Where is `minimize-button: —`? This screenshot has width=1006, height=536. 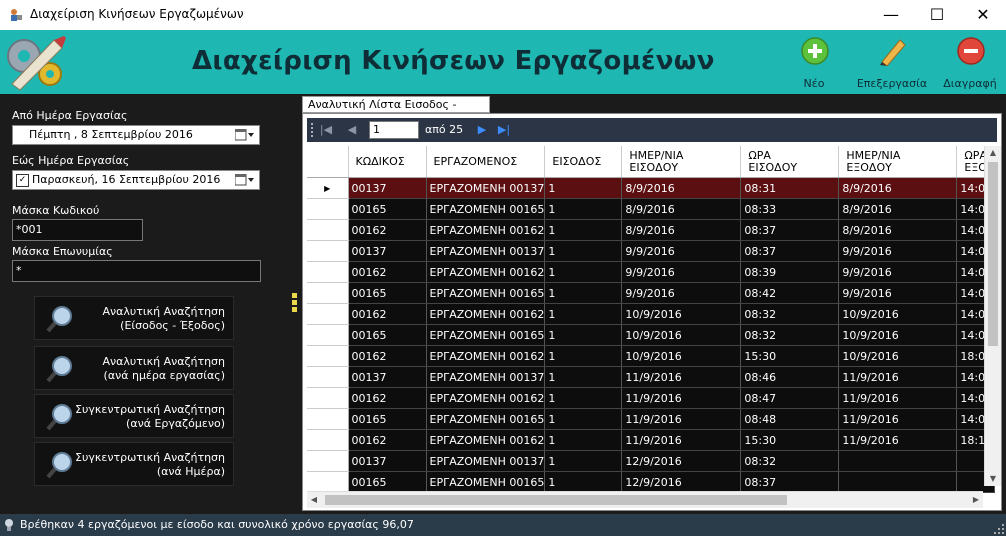 minimize-button: — is located at coordinates (891, 15).